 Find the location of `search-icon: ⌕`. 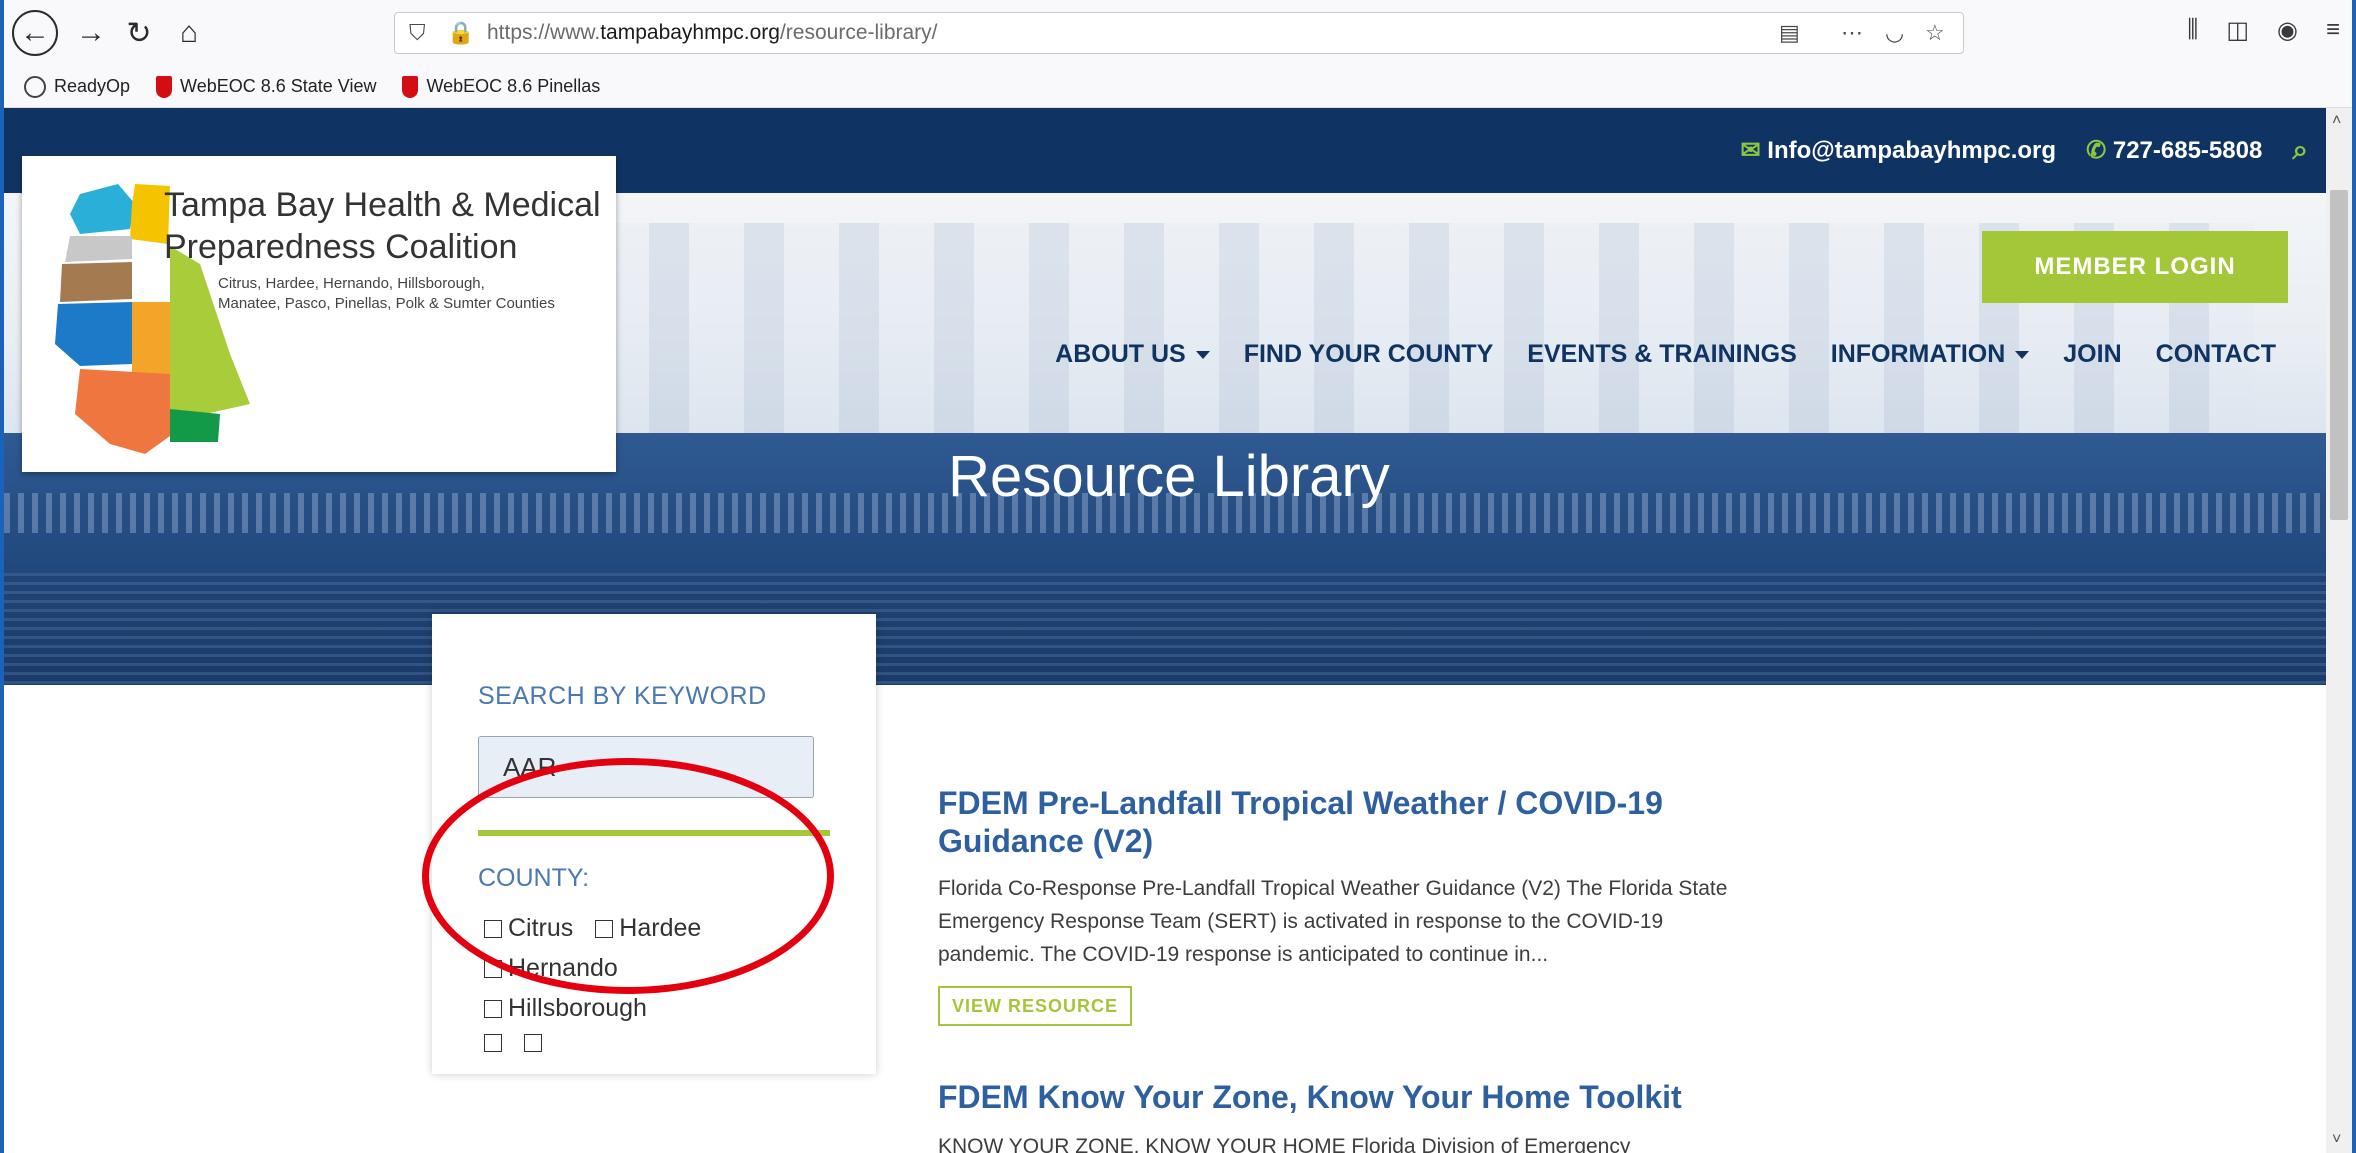

search-icon: ⌕ is located at coordinates (2300, 150).